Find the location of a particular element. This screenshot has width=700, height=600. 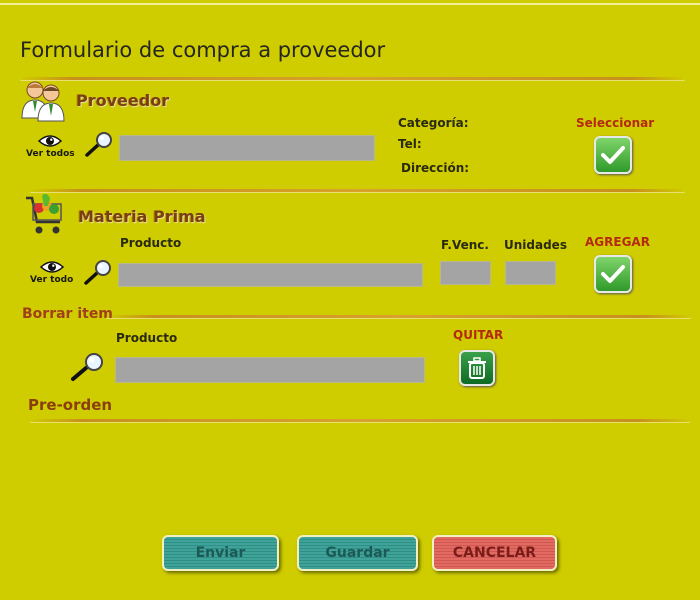

fvenc-label: F.Venc. is located at coordinates (465, 245).